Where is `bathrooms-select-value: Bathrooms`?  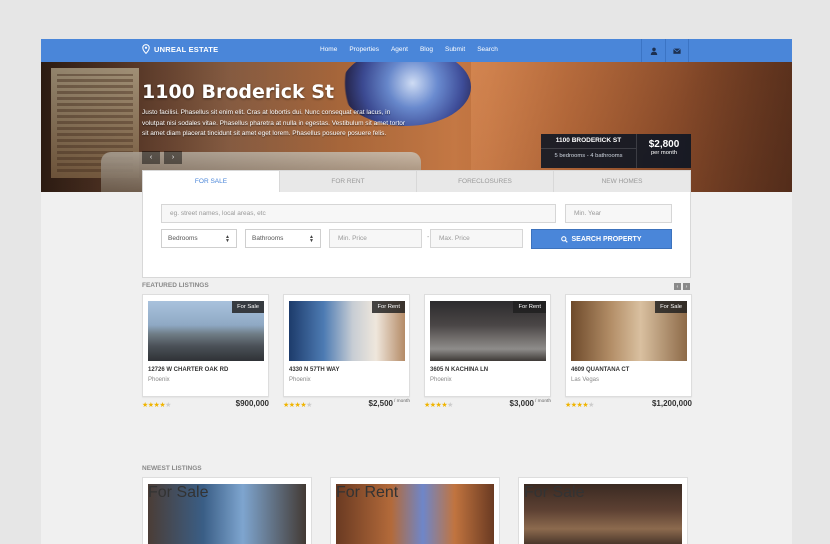 bathrooms-select-value: Bathrooms is located at coordinates (268, 238).